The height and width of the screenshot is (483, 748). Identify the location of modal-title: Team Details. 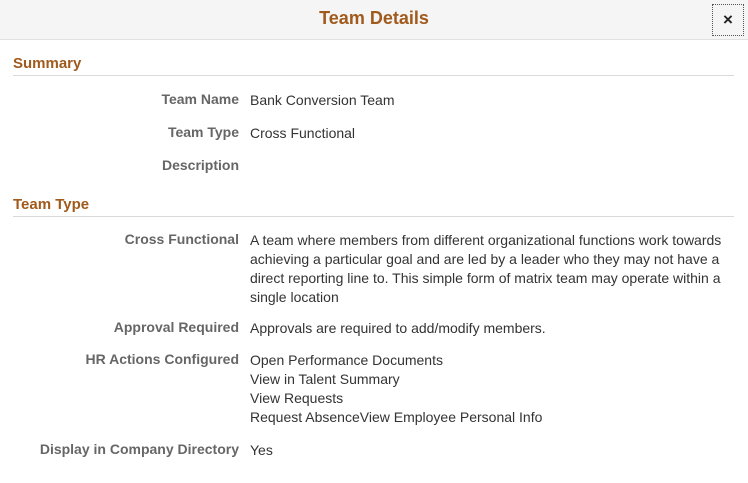
(374, 18).